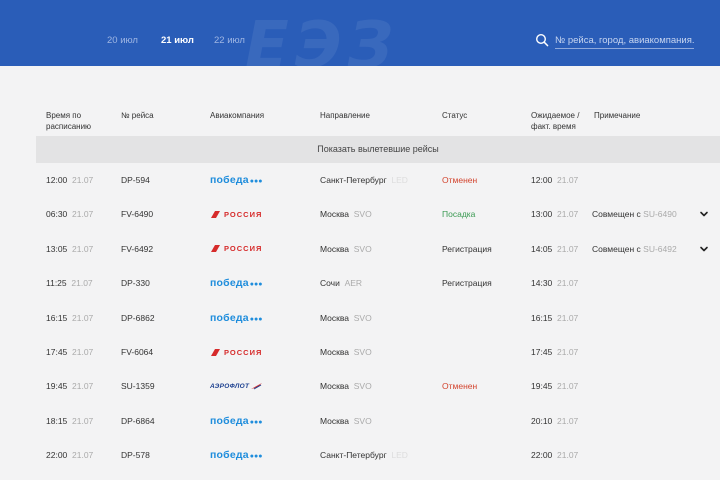 The width and height of the screenshot is (720, 480). I want to click on column-header-actual-time: Ожидаемое / факт. время, so click(555, 121).